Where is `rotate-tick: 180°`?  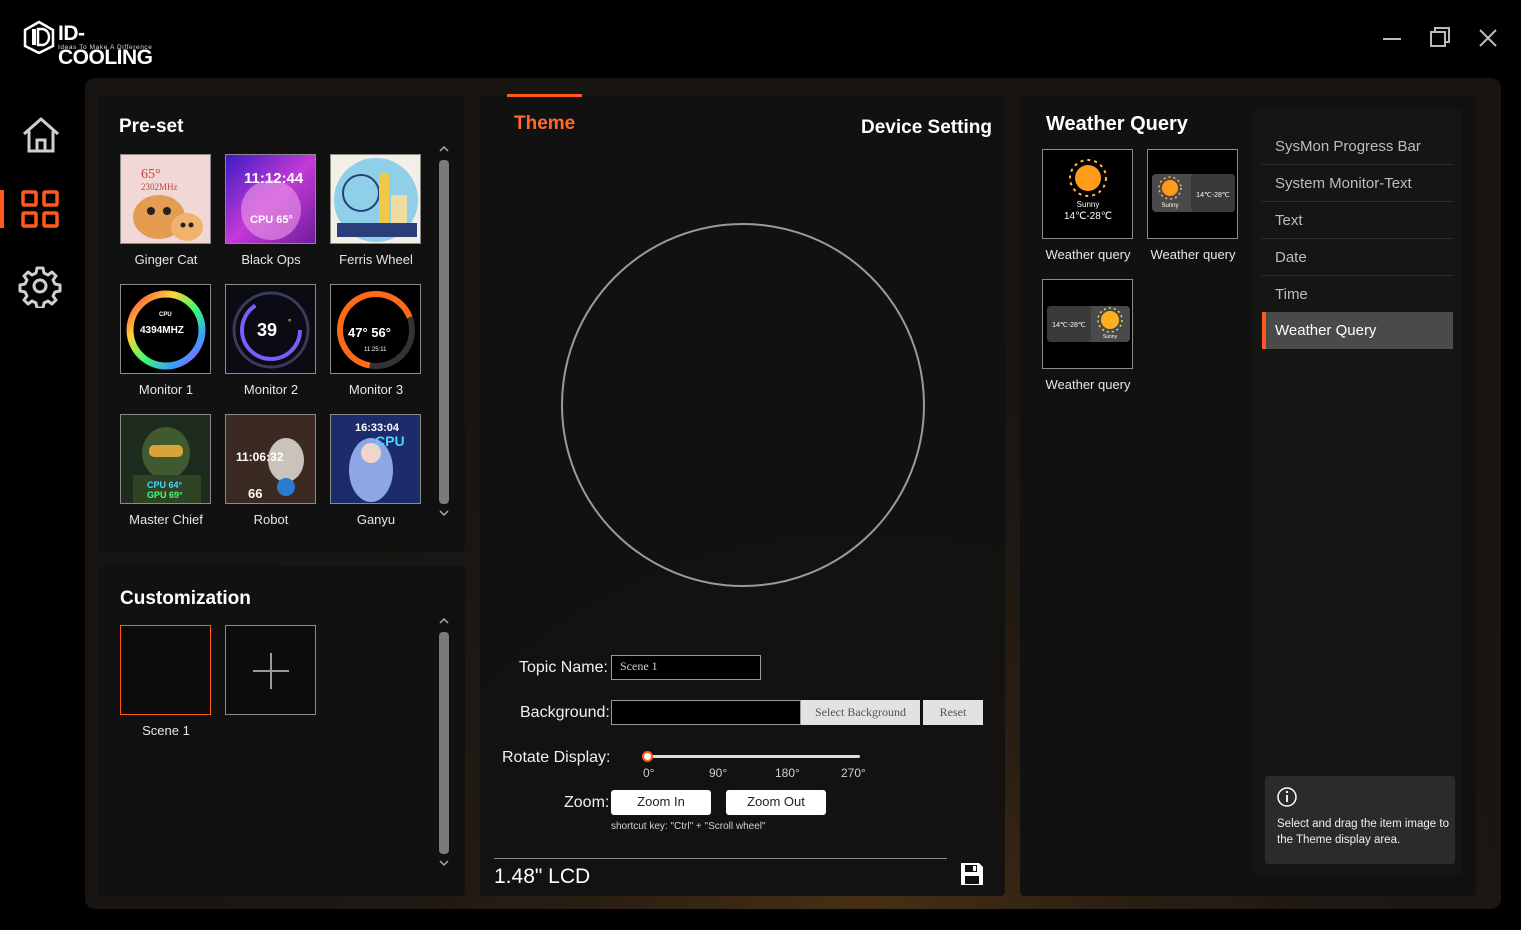
rotate-tick: 180° is located at coordinates (787, 773).